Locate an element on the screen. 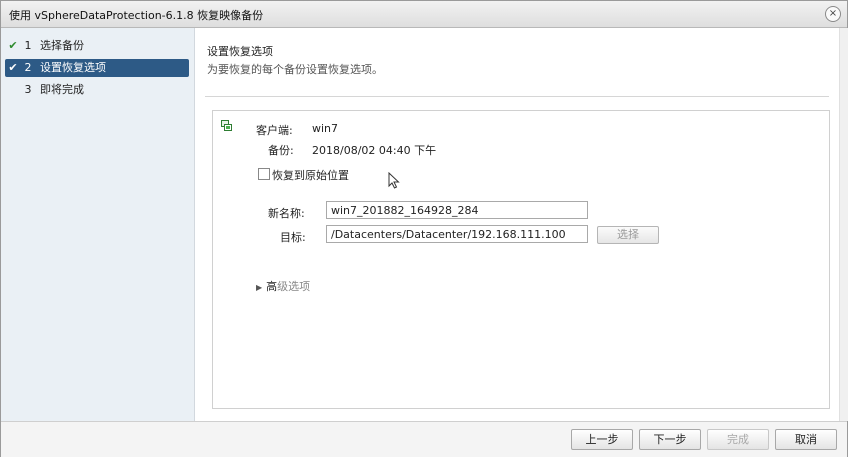 The image size is (848, 457). page-title: 设置恢复选项 is located at coordinates (240, 51).